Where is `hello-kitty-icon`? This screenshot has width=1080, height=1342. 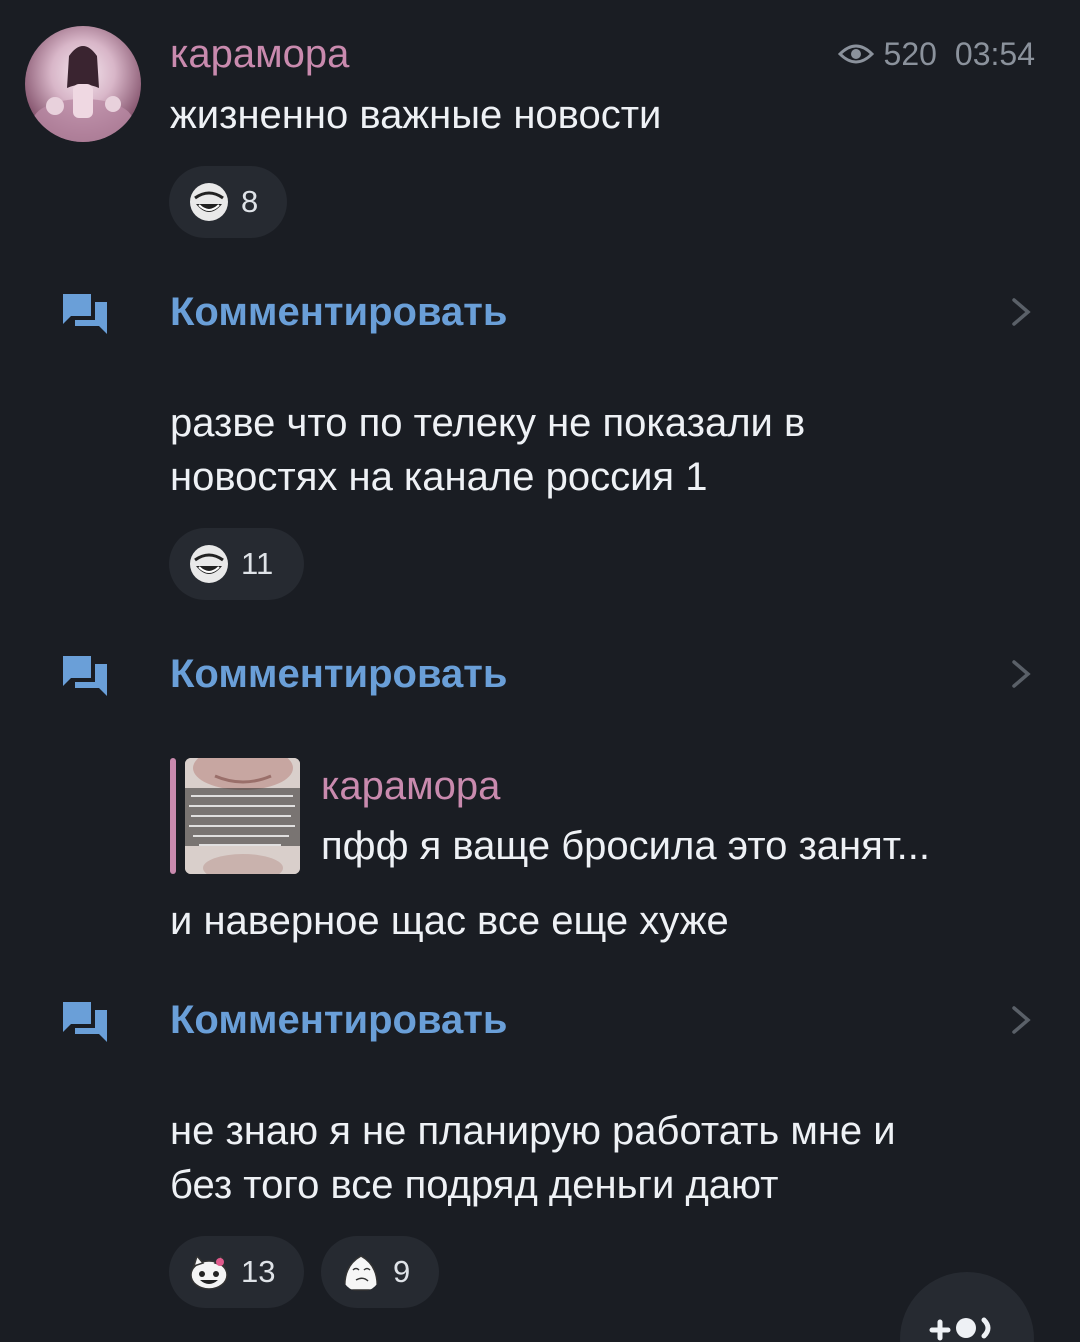 hello-kitty-icon is located at coordinates (209, 1272).